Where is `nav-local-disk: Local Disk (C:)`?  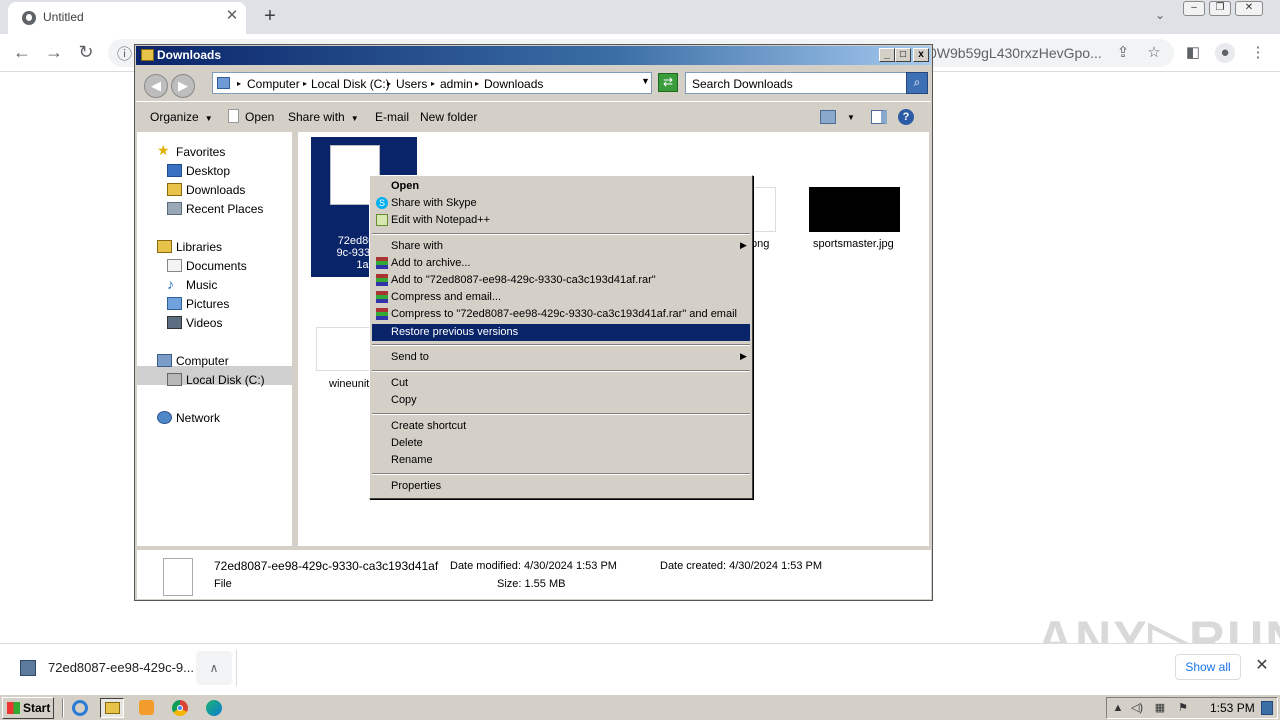
nav-local-disk: Local Disk (C:) is located at coordinates (225, 380).